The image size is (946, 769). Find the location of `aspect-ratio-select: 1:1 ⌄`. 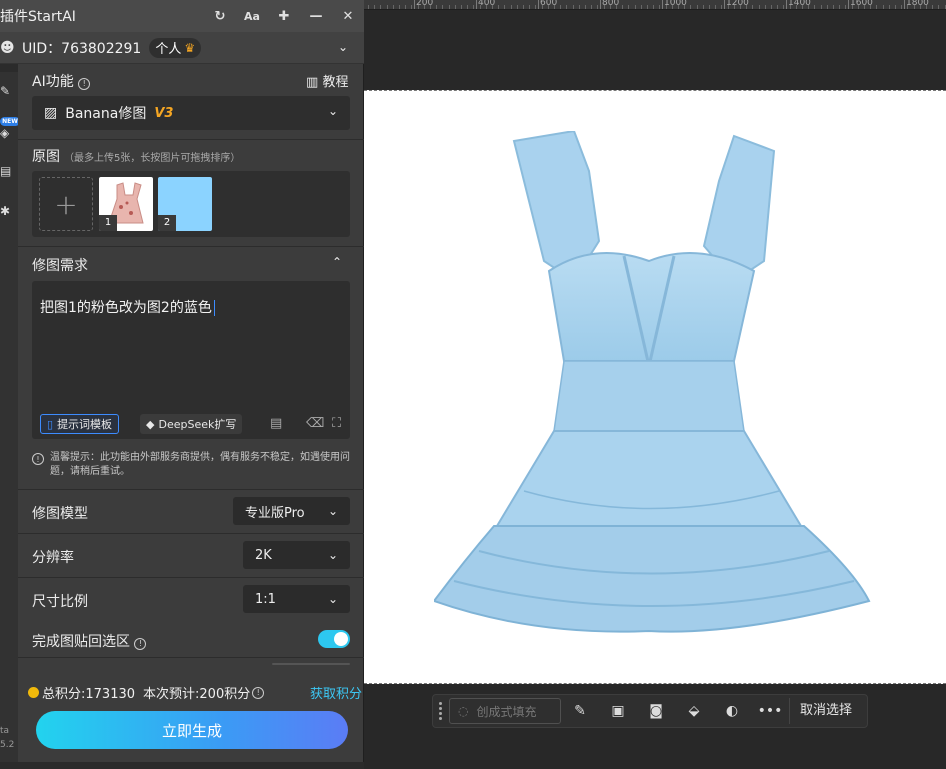

aspect-ratio-select: 1:1 ⌄ is located at coordinates (296, 599).